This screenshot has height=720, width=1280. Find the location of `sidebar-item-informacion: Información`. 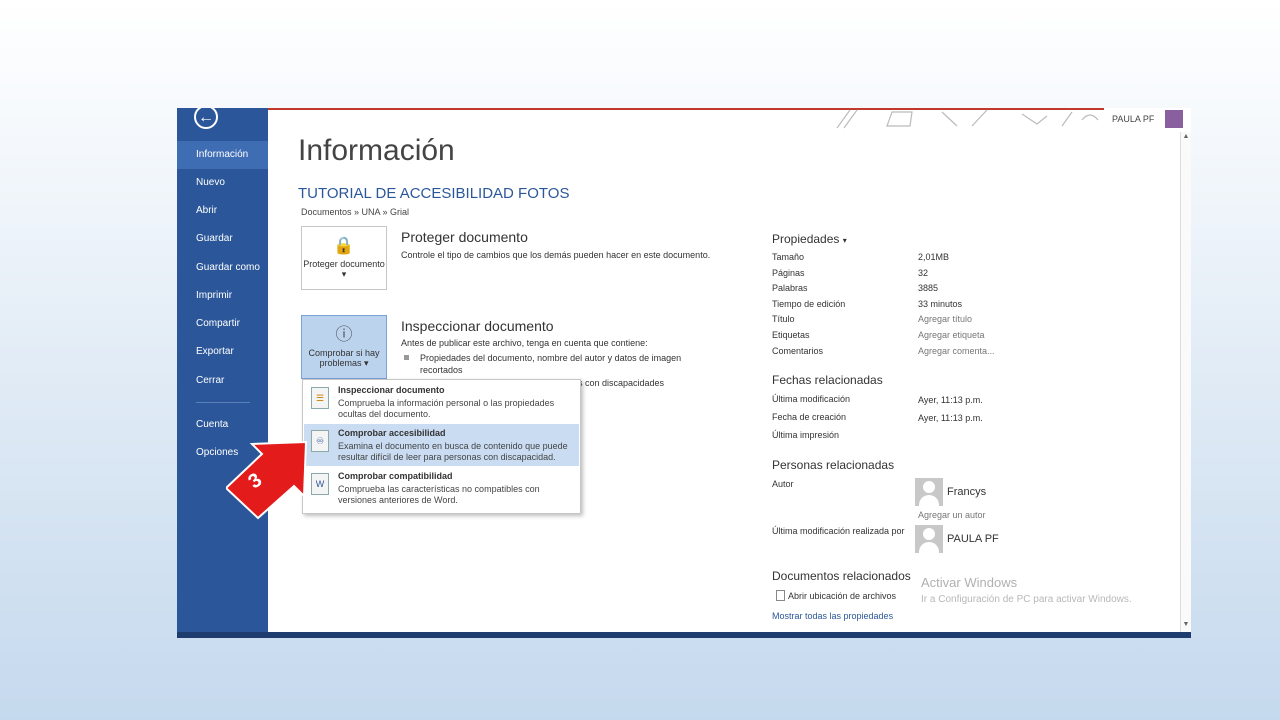

sidebar-item-informacion: Información is located at coordinates (222, 155).